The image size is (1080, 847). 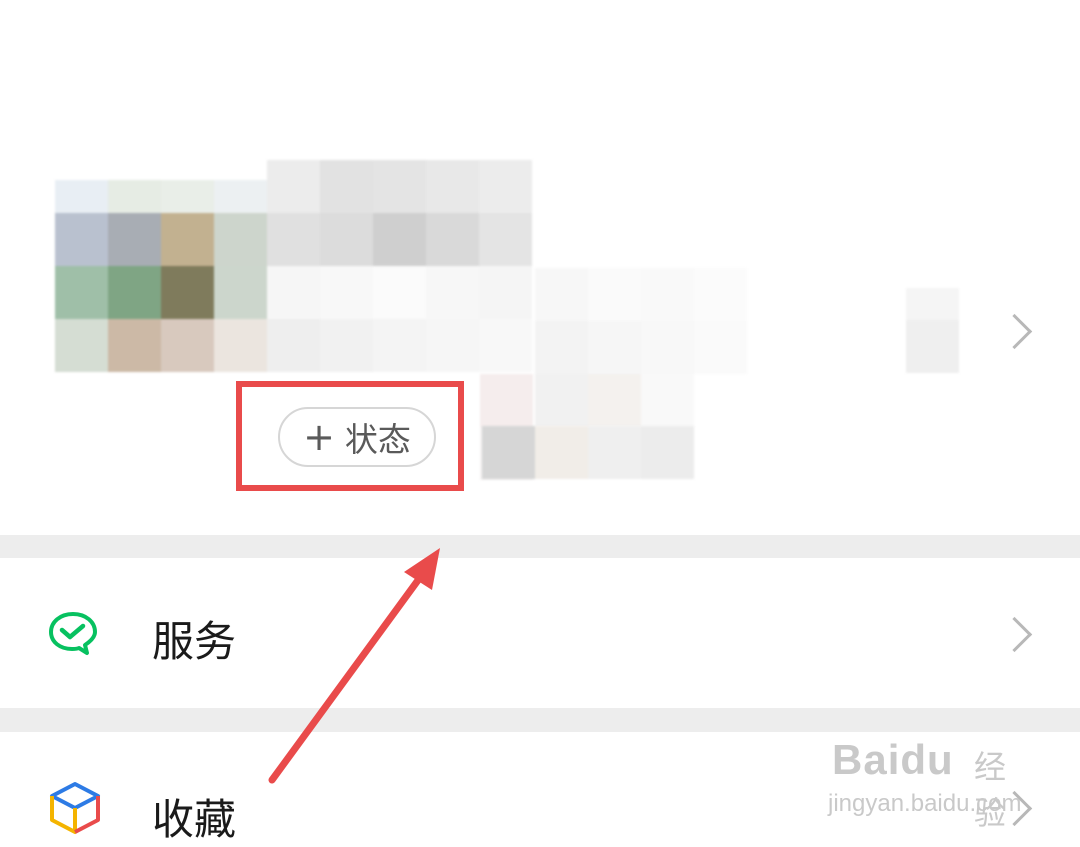 I want to click on qr-redacted, so click(x=934, y=330).